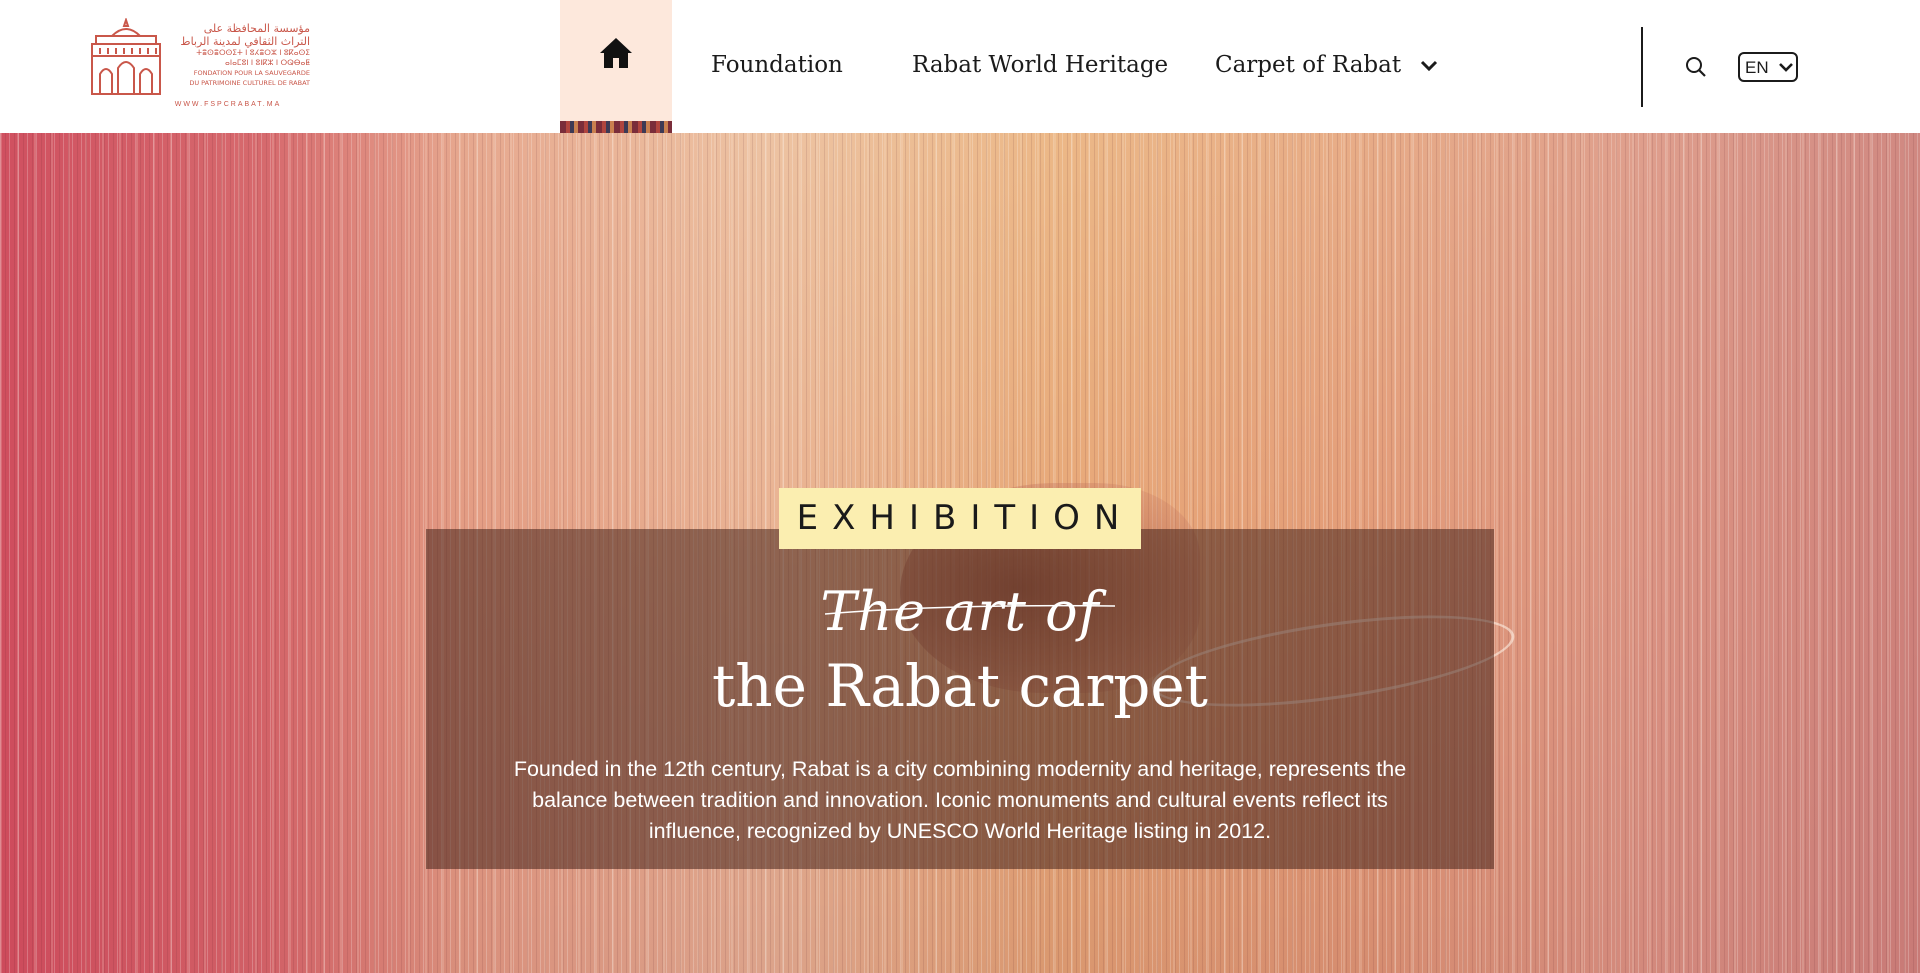  Describe the element at coordinates (245, 41) in the screenshot. I see `logo-arabic-line-2: التراث الثقافي لمدينة الرباط` at that location.